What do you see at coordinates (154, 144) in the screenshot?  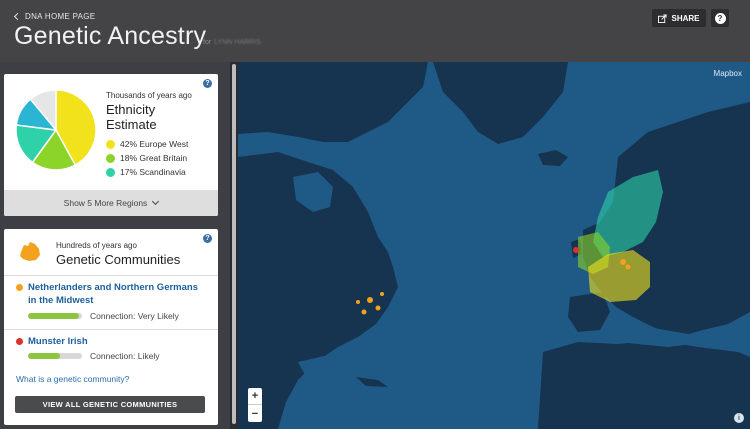 I see `legend-label: 42% Europe West` at bounding box center [154, 144].